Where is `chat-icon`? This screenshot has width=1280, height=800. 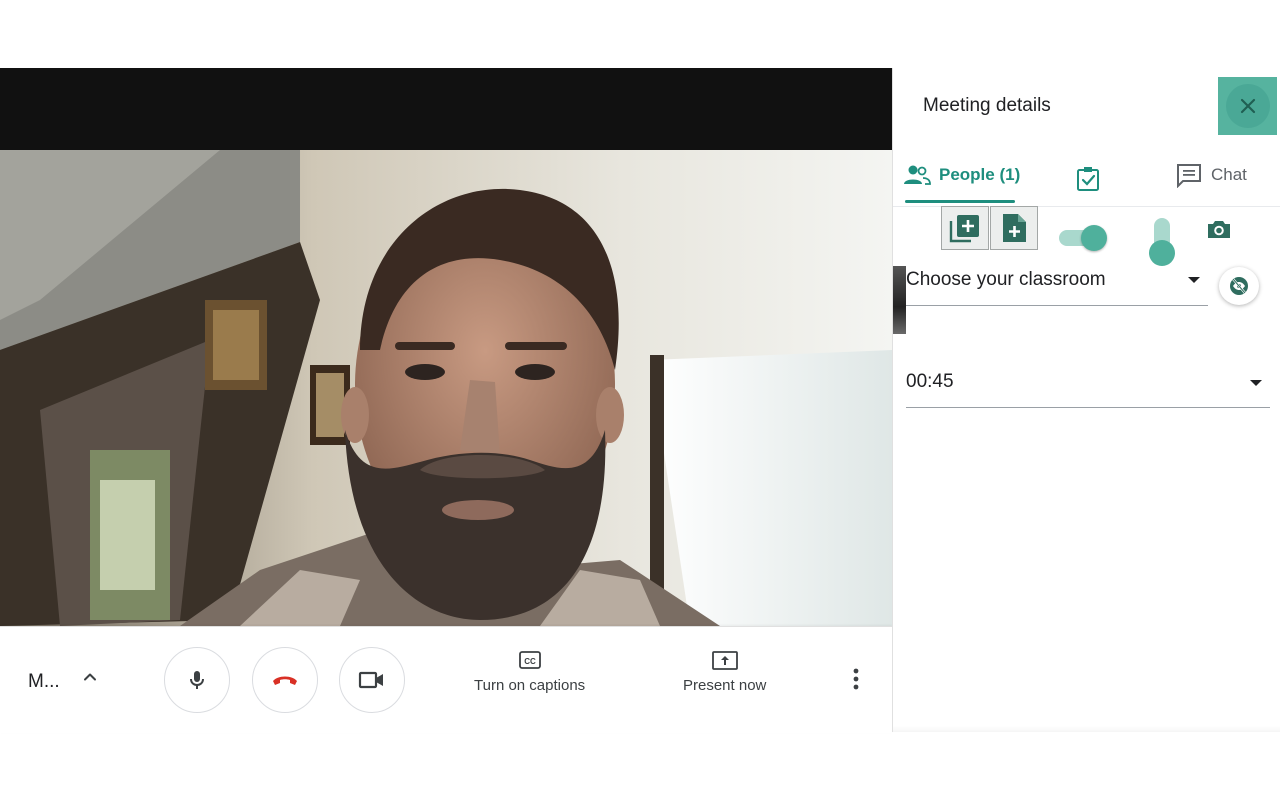
chat-icon is located at coordinates (1189, 176).